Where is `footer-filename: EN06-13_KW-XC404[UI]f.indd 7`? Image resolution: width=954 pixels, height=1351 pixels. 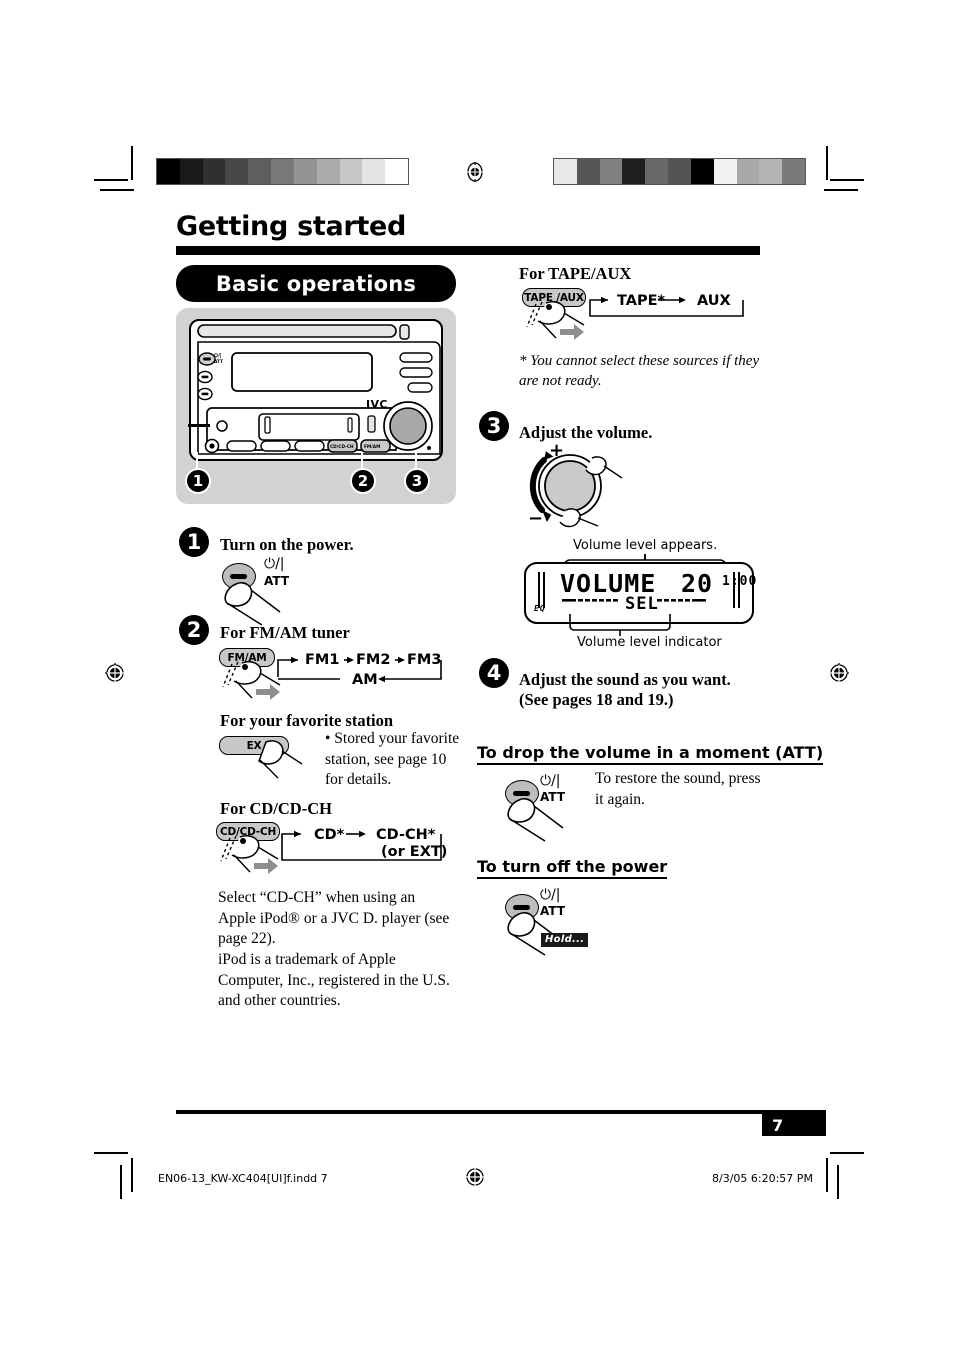 footer-filename: EN06-13_KW-XC404[UI]f.indd 7 is located at coordinates (243, 1178).